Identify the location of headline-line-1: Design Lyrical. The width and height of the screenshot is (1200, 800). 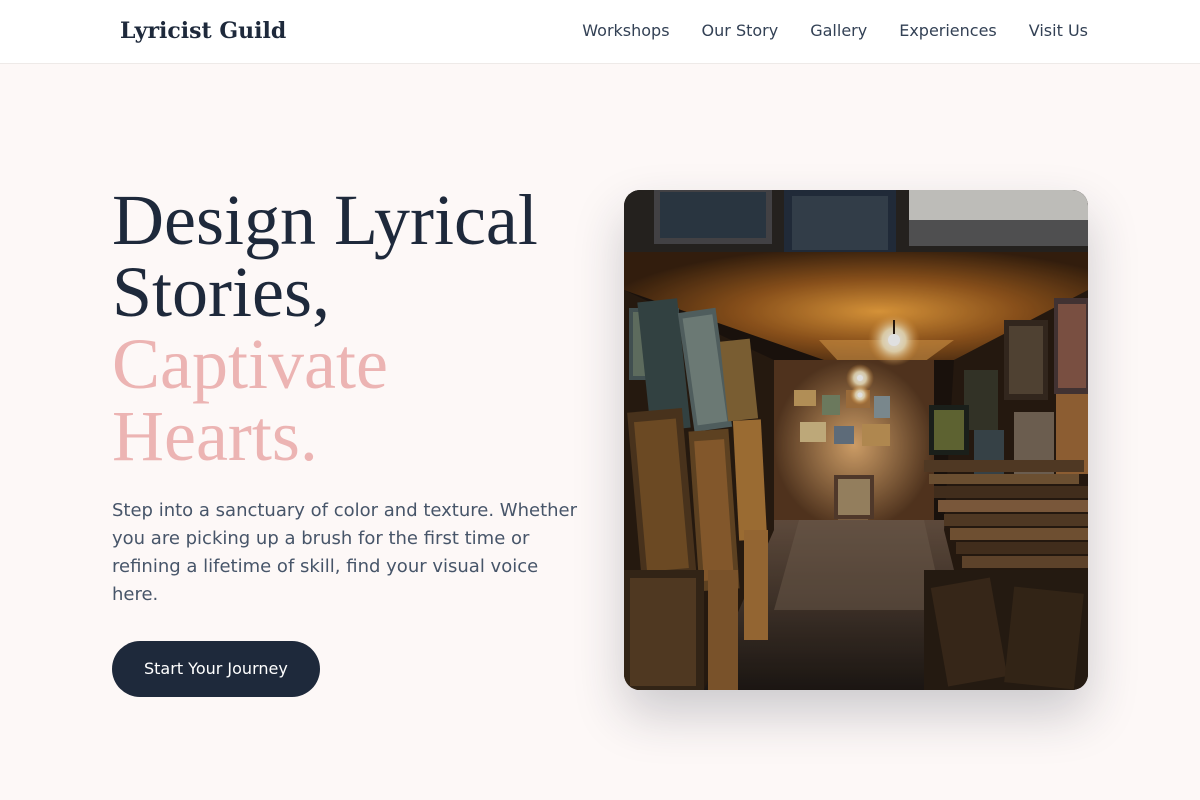
(325, 220).